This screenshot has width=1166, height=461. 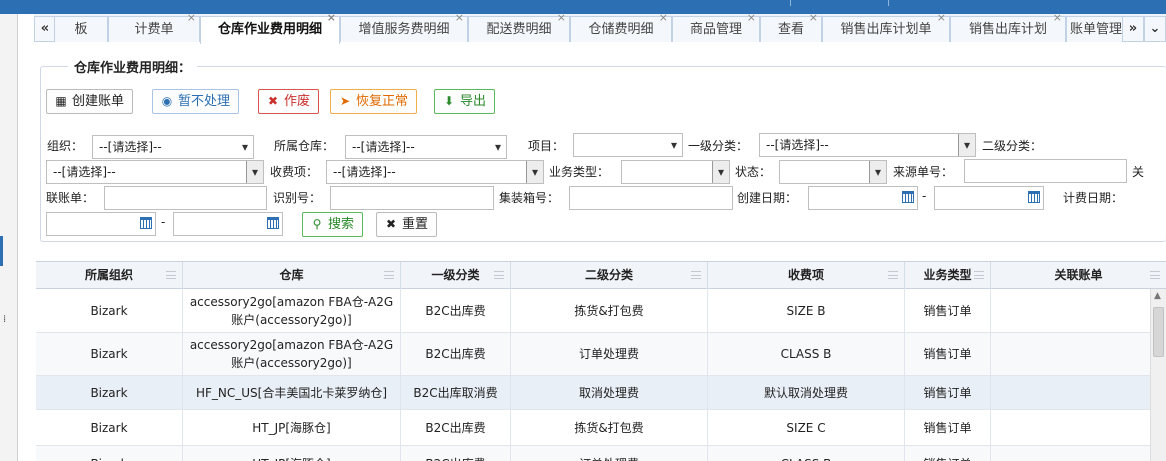 I want to click on tab-billing-sheet: 计费单 ×, so click(x=154, y=26).